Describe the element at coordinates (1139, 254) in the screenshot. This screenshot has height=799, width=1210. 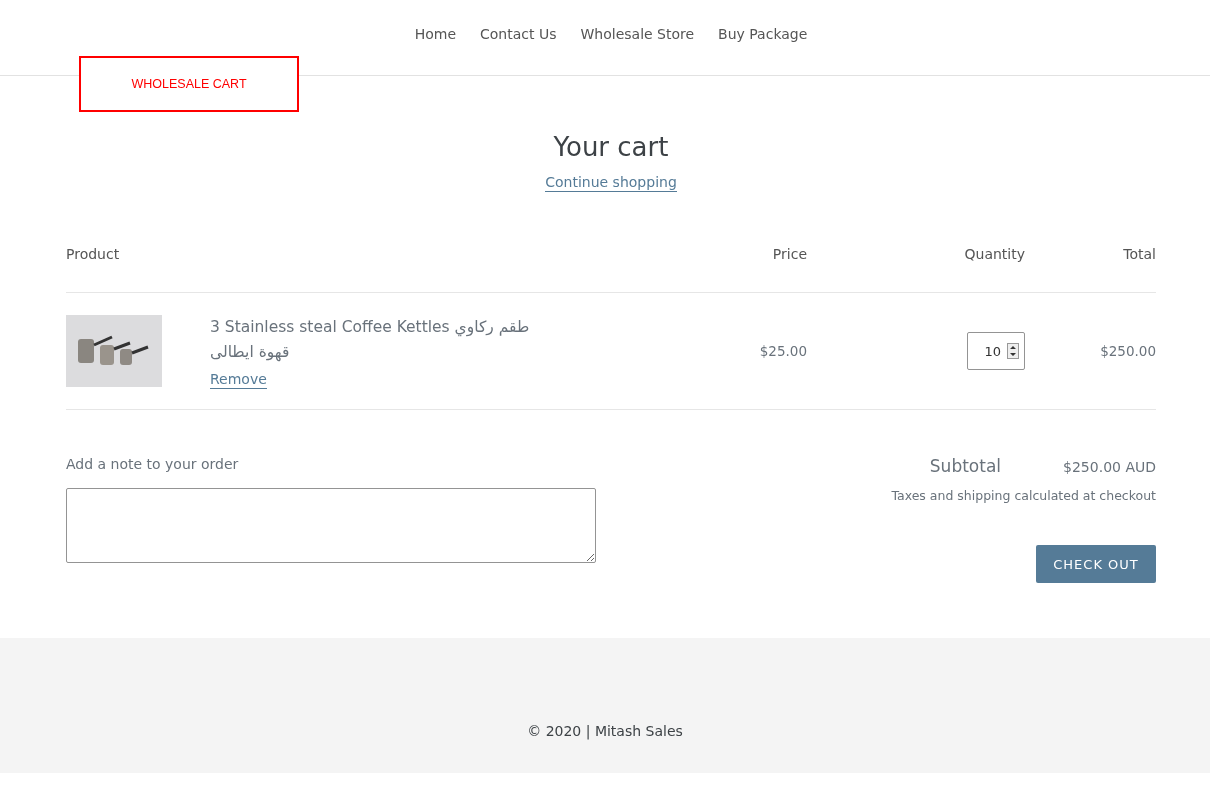
I see `column-header: Total` at that location.